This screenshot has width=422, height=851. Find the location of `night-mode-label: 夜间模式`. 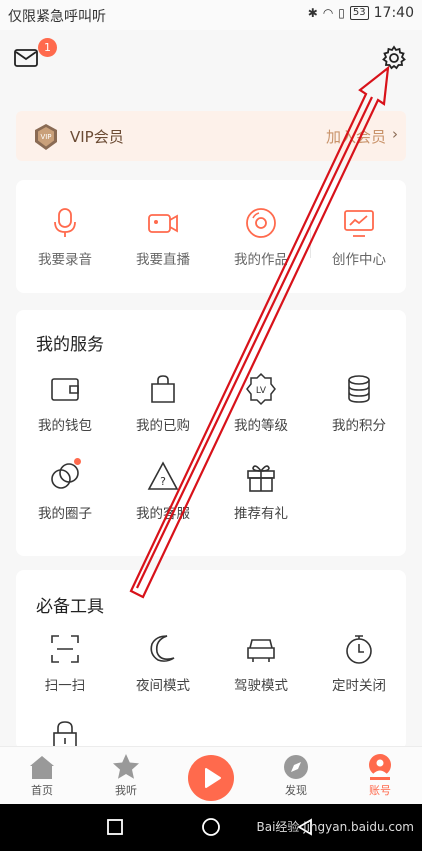

night-mode-label: 夜间模式 is located at coordinates (163, 686).